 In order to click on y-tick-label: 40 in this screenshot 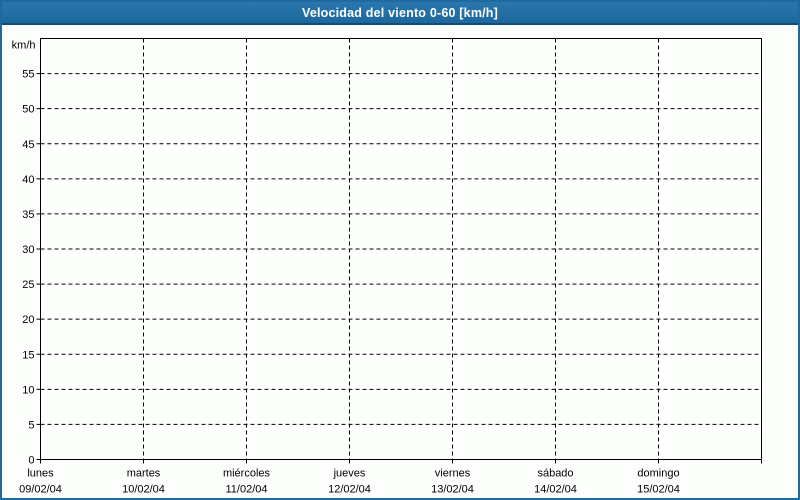, I will do `click(28, 180)`.